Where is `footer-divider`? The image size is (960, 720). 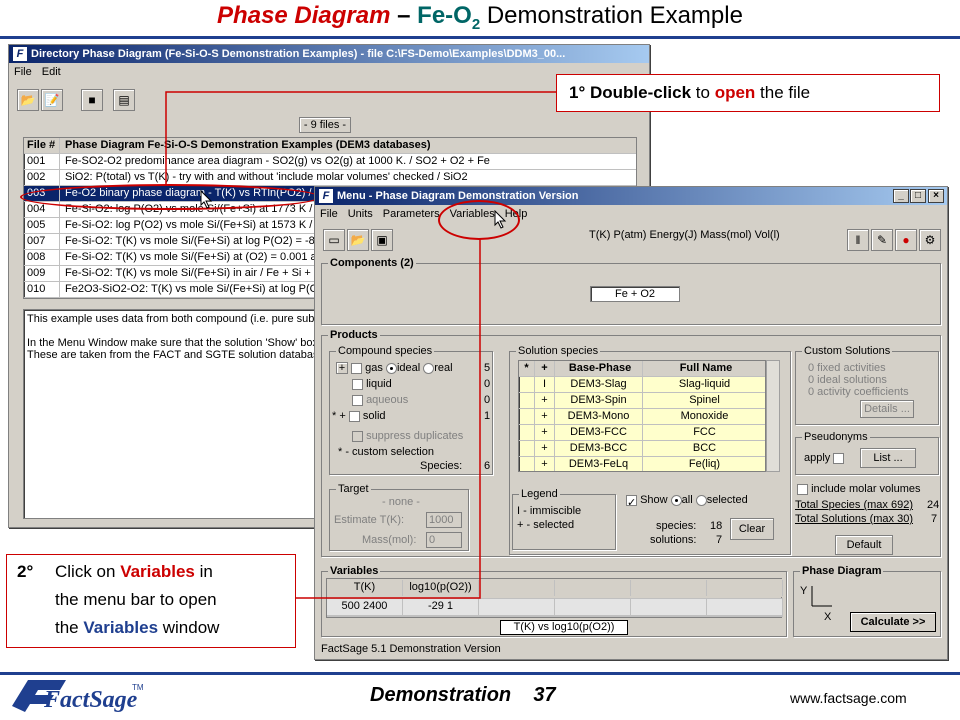 footer-divider is located at coordinates (480, 673).